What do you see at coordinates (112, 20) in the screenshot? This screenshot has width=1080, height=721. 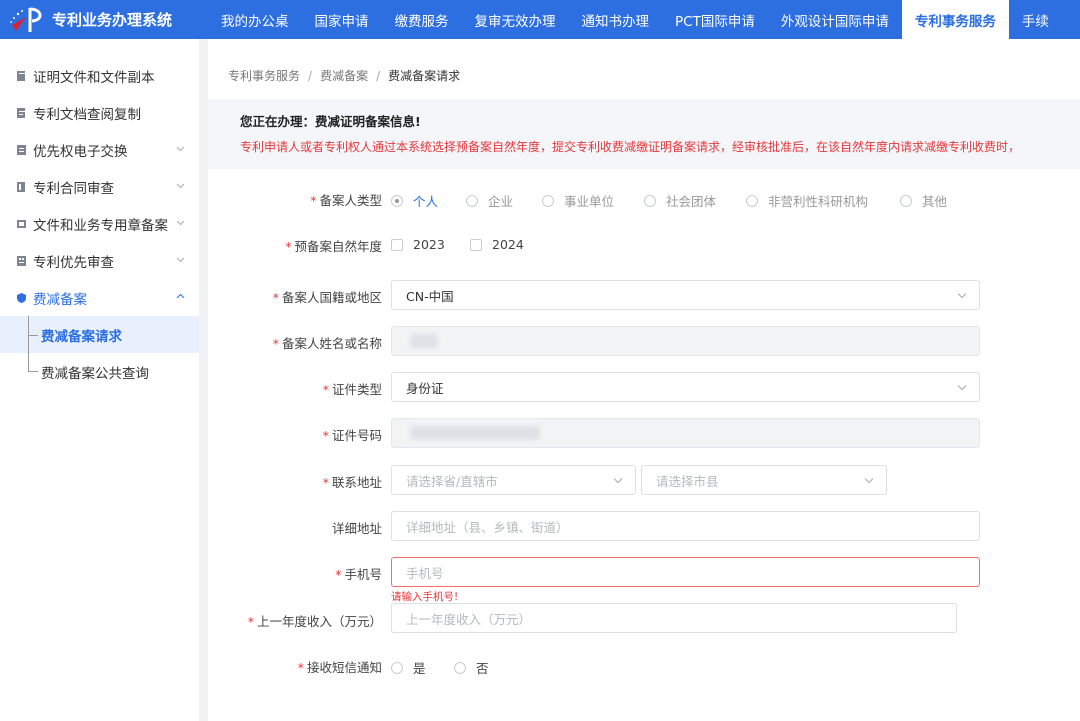 I see `system-title: 专利业务办理系统` at bounding box center [112, 20].